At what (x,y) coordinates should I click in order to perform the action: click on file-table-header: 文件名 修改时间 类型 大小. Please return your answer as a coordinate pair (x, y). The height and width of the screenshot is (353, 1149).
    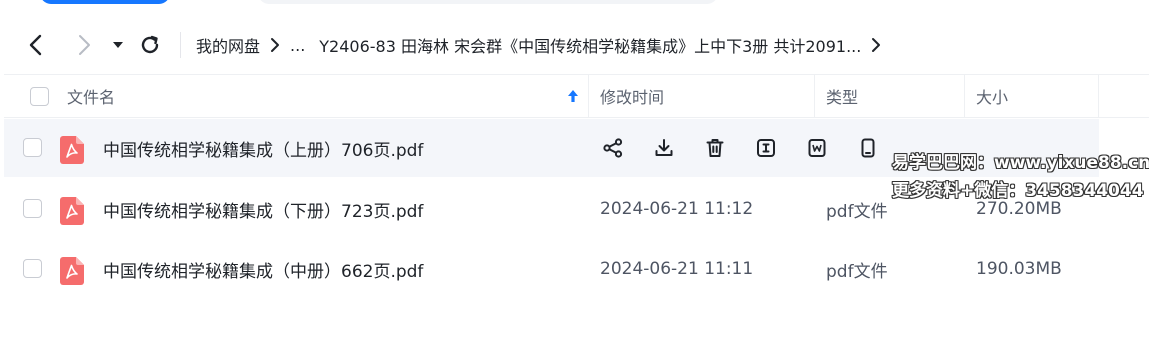
    Looking at the image, I should click on (576, 96).